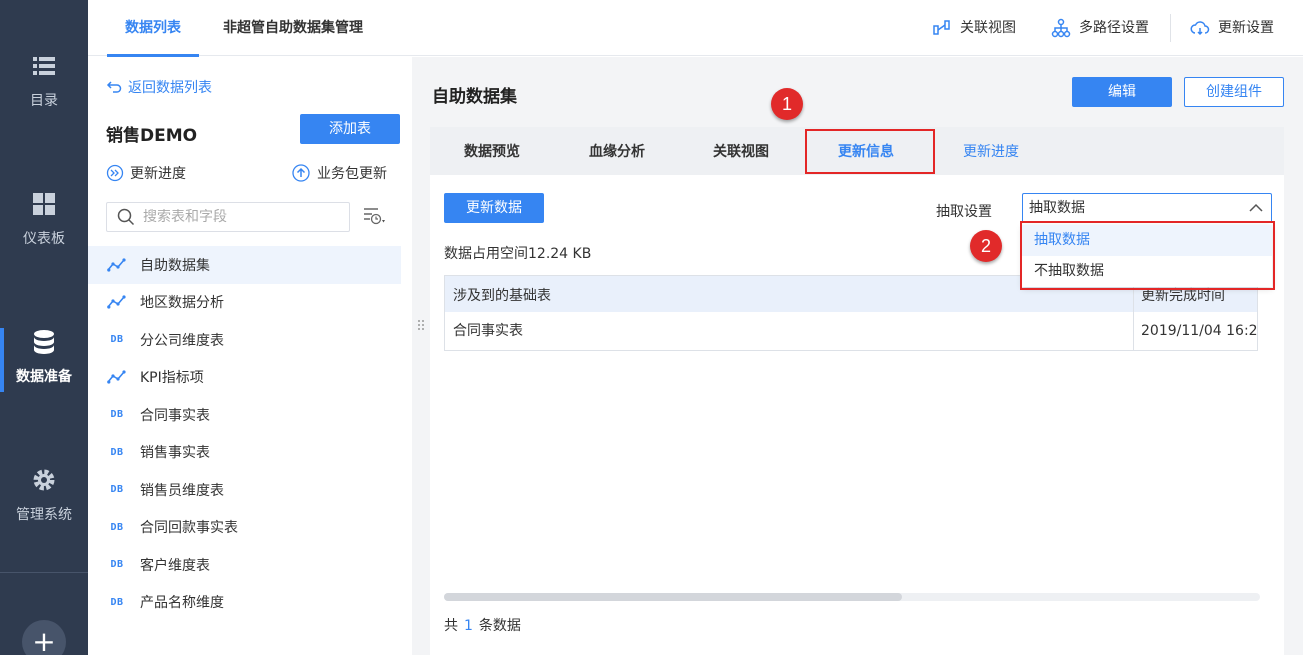  Describe the element at coordinates (244, 340) in the screenshot. I see `table-list-item: DB 分公司维度表` at that location.